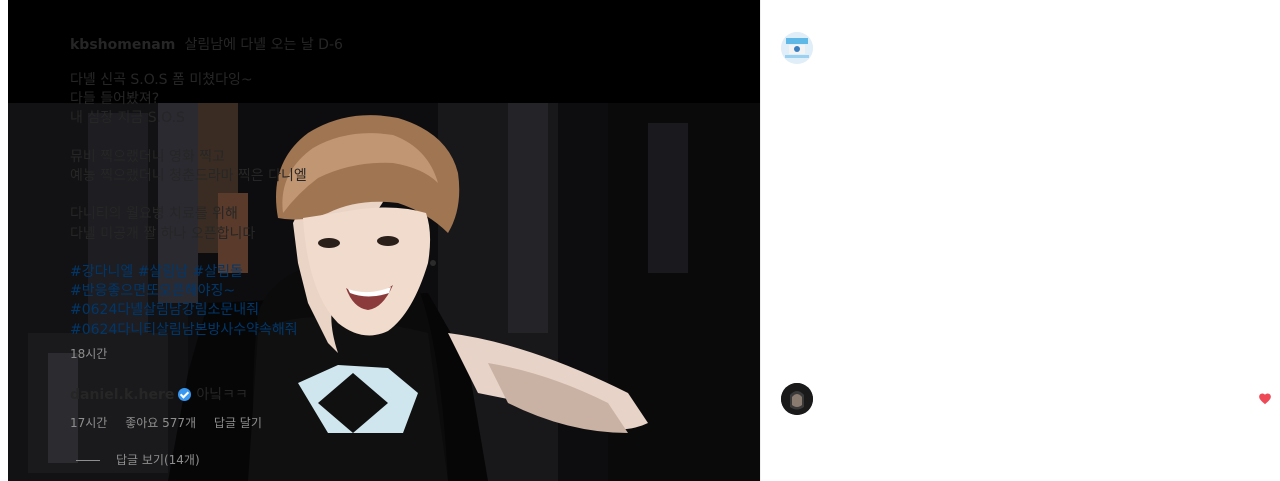 The height and width of the screenshot is (481, 1280). What do you see at coordinates (154, 214) in the screenshot?
I see `caption-line: 다니티의 월요병 치료를 위해` at bounding box center [154, 214].